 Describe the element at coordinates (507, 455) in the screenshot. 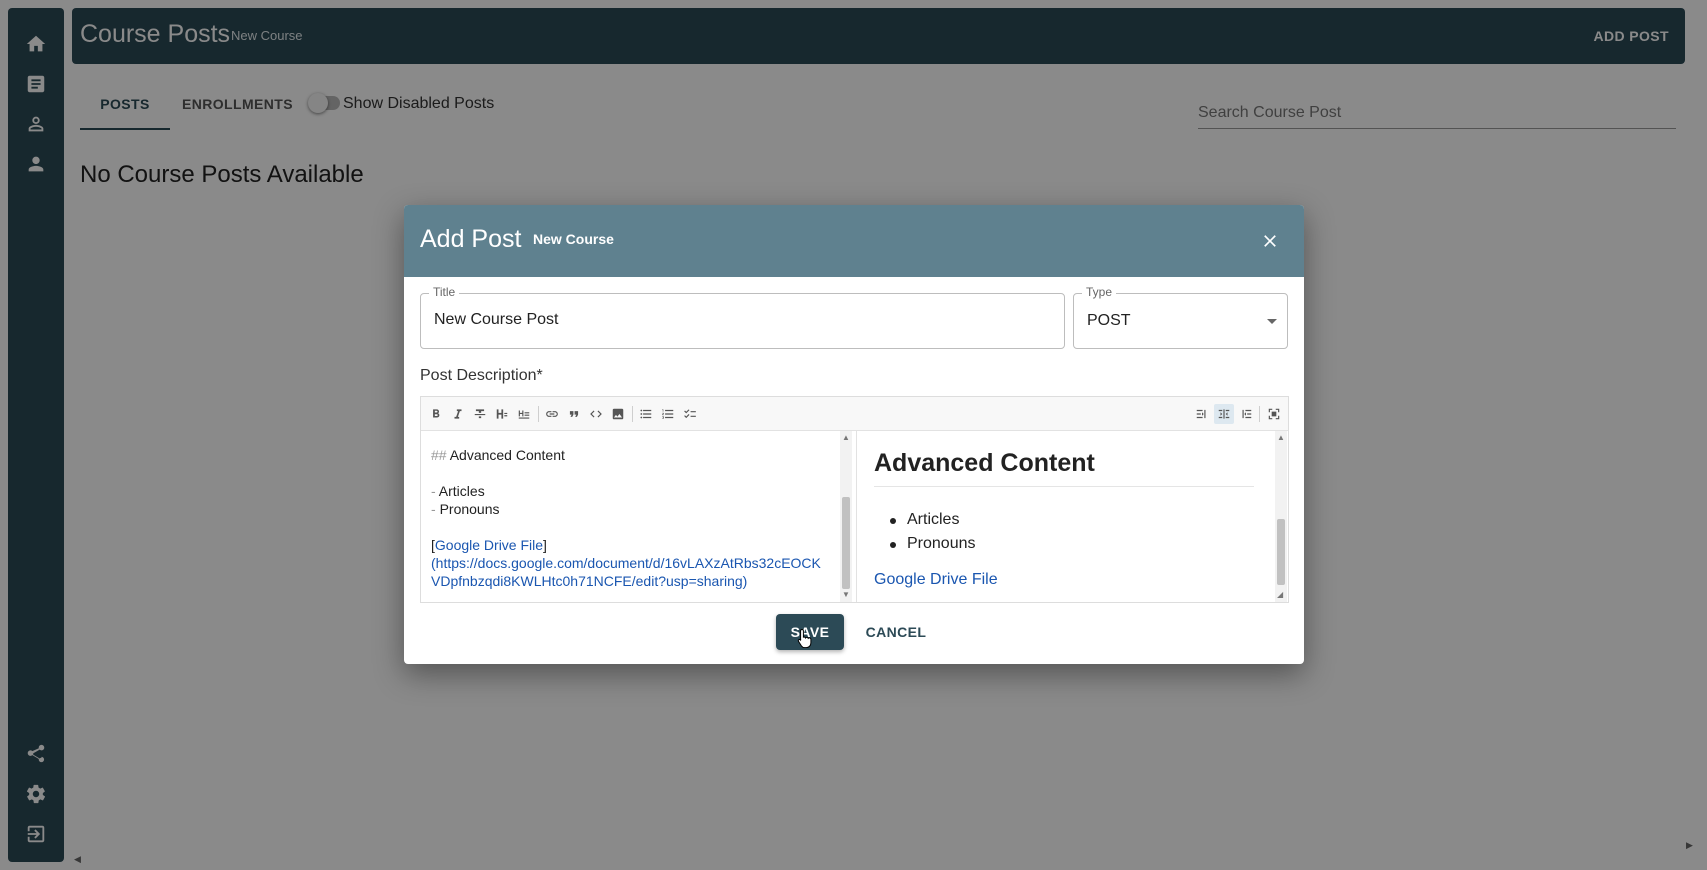

I see `source-heading-text: Advanced Content` at that location.